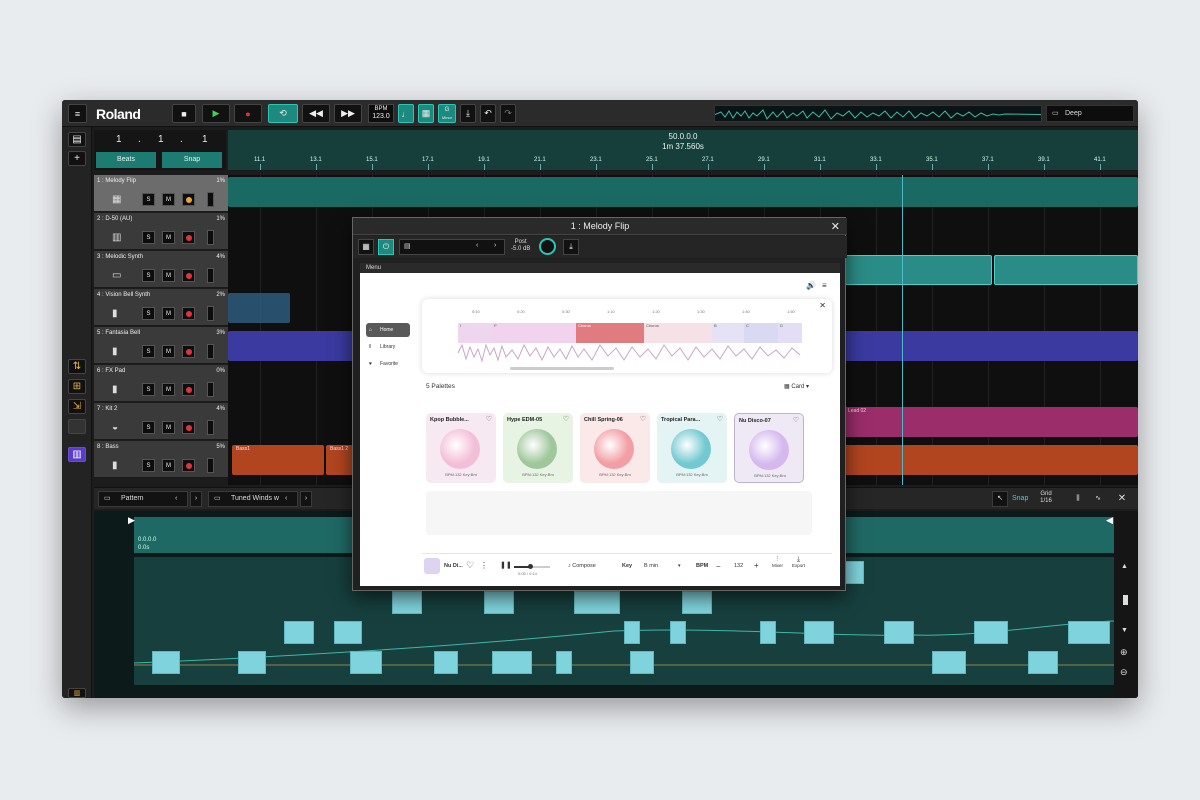 The height and width of the screenshot is (800, 1200). Describe the element at coordinates (1109, 520) in the screenshot. I see `loop-end-marker: ◀` at that location.